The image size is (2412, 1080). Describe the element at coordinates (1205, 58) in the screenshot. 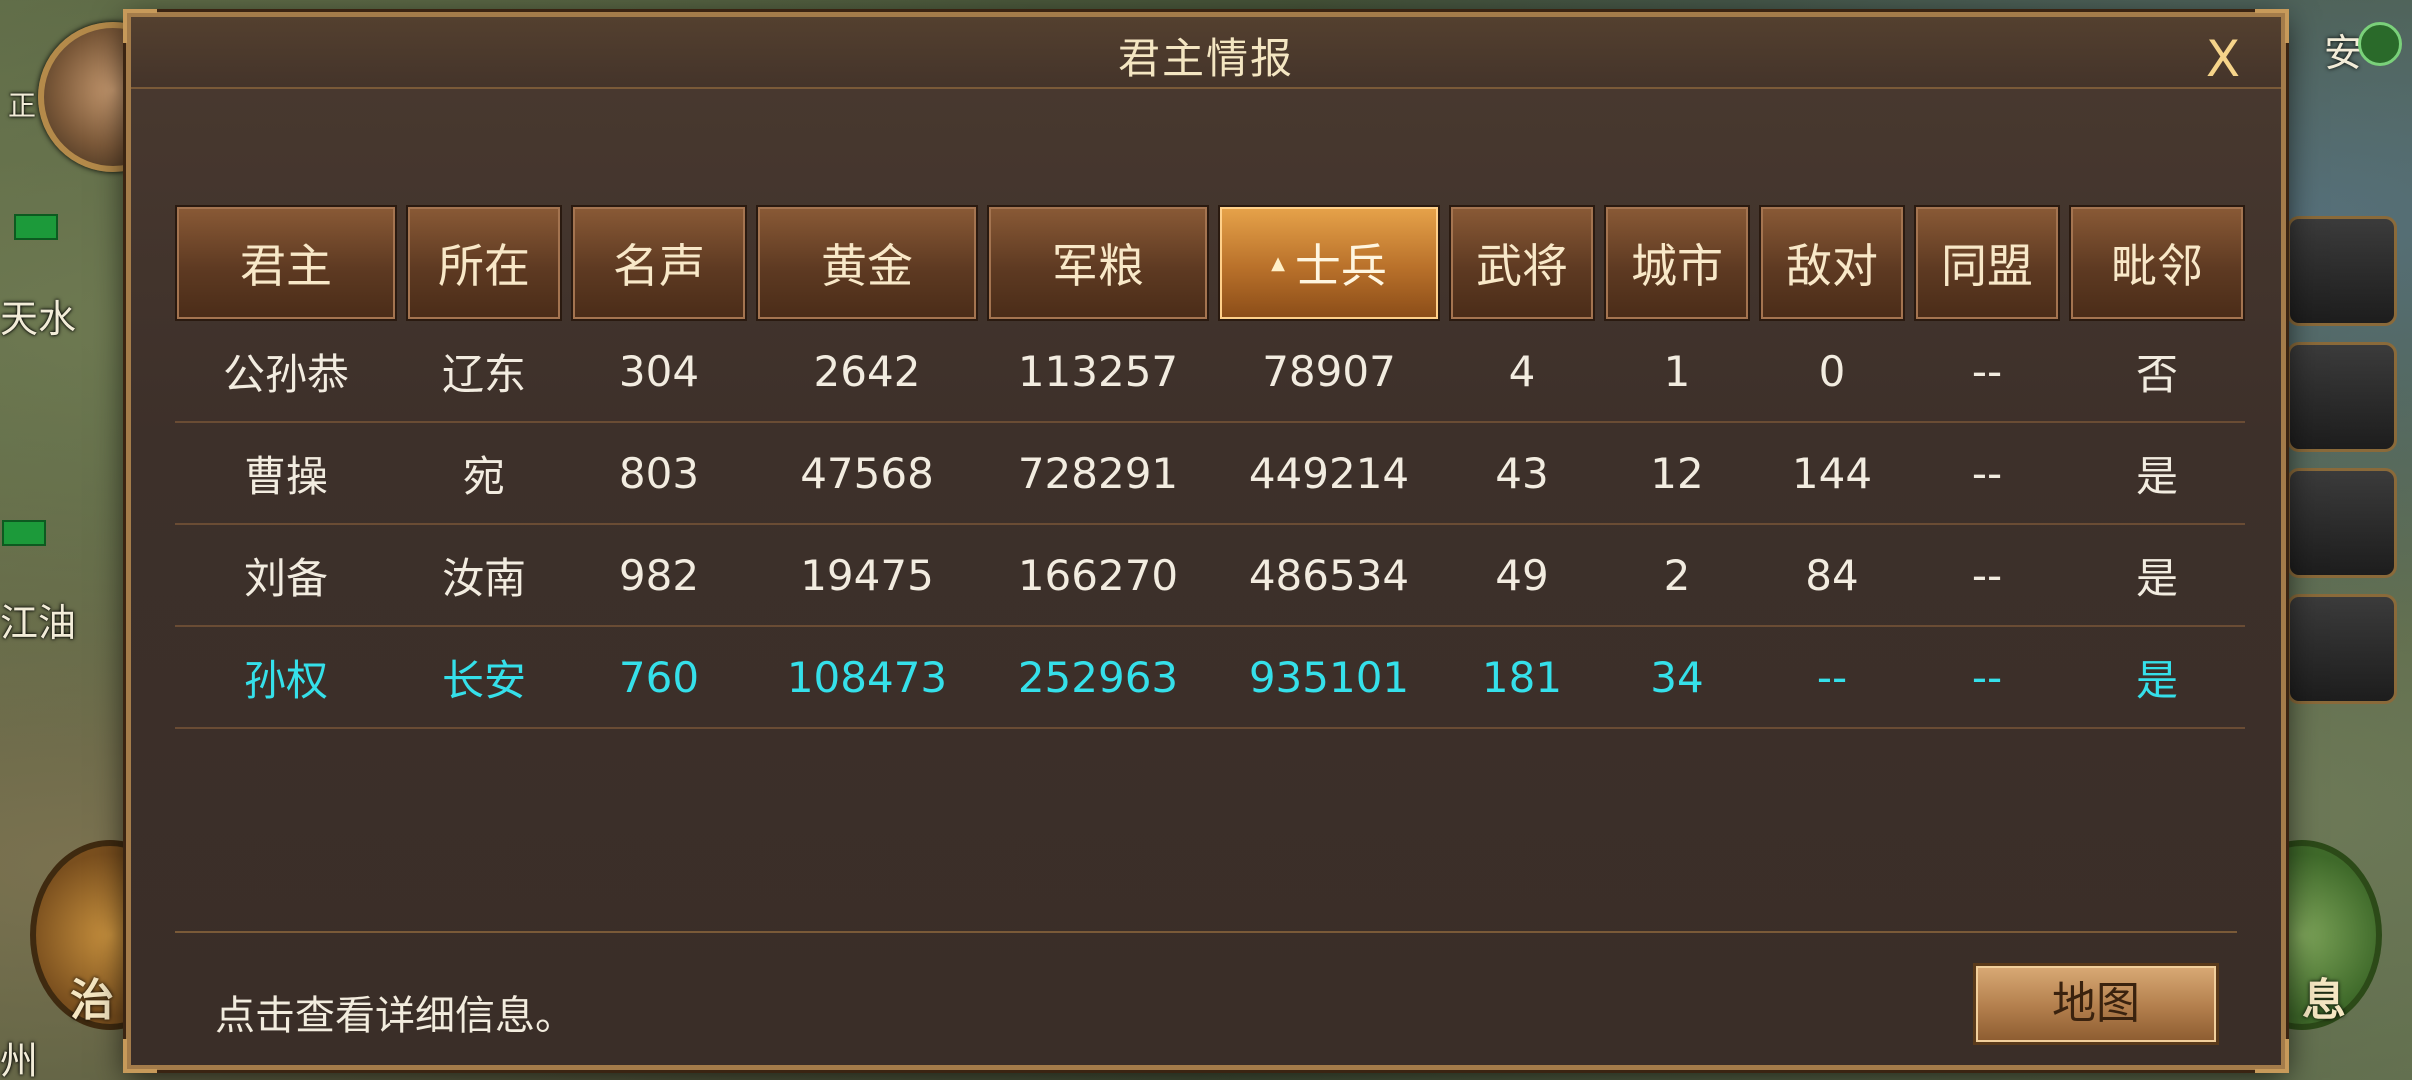

I see `dialog-title: 君主情报` at that location.